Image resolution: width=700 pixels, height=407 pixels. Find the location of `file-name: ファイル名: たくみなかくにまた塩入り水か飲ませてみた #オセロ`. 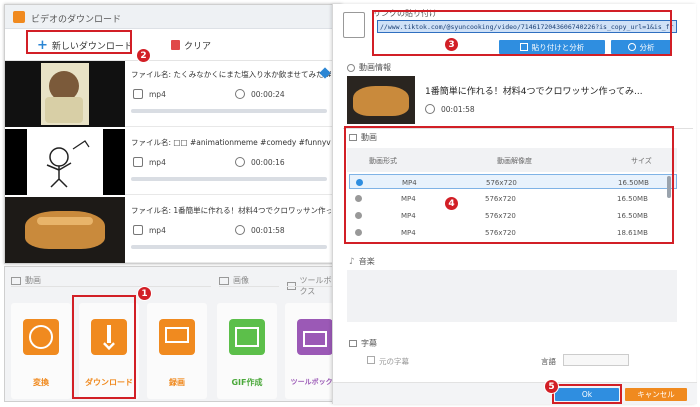

file-name: ファイル名: たくみなかくにまた塩入り水か飲ませてみた #オセロ is located at coordinates (231, 74).